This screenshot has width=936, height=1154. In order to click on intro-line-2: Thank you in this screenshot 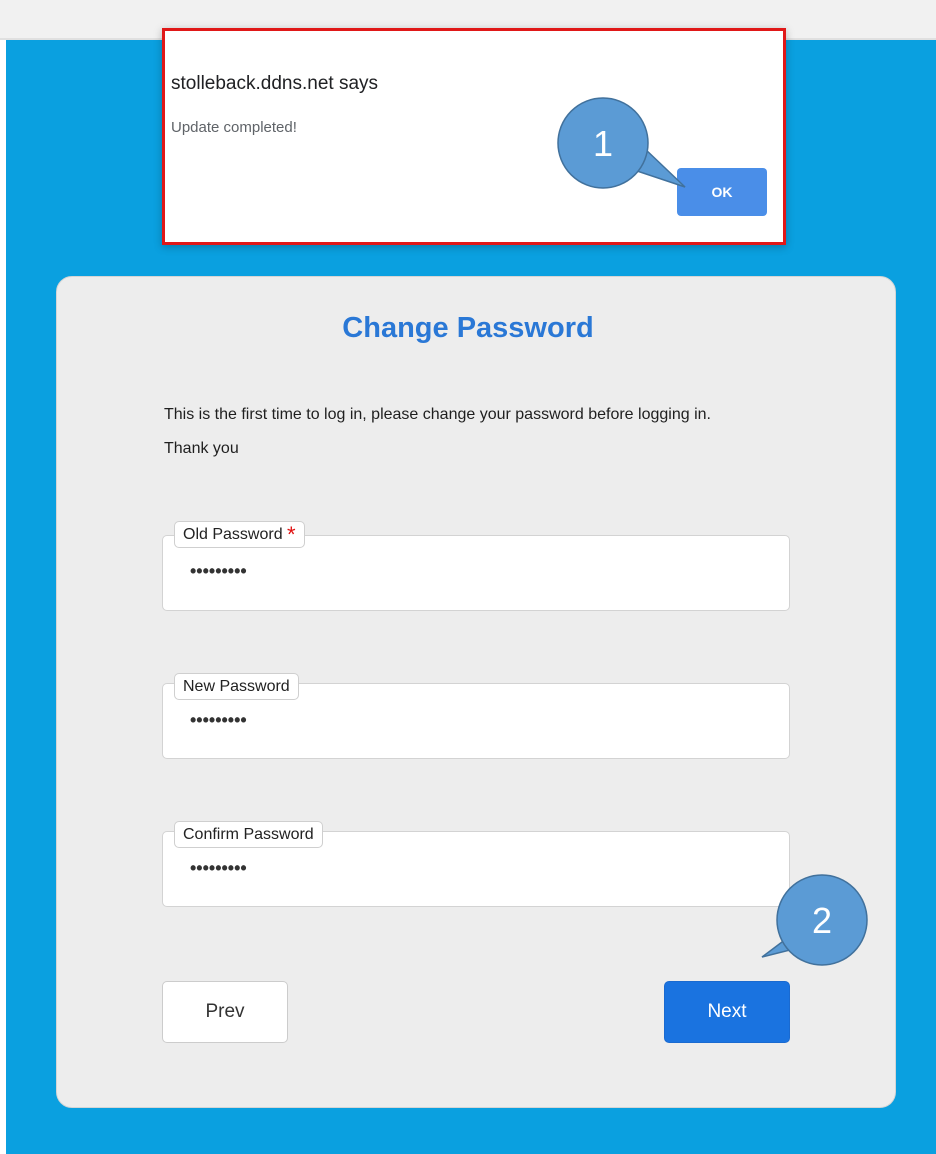, I will do `click(201, 448)`.